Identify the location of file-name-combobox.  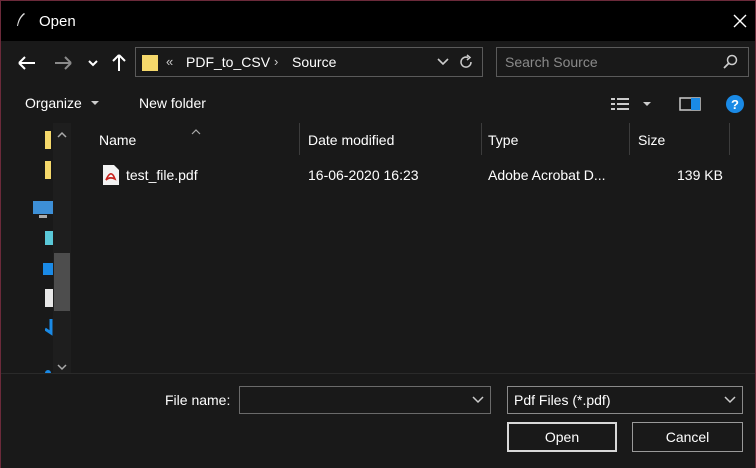
(365, 400).